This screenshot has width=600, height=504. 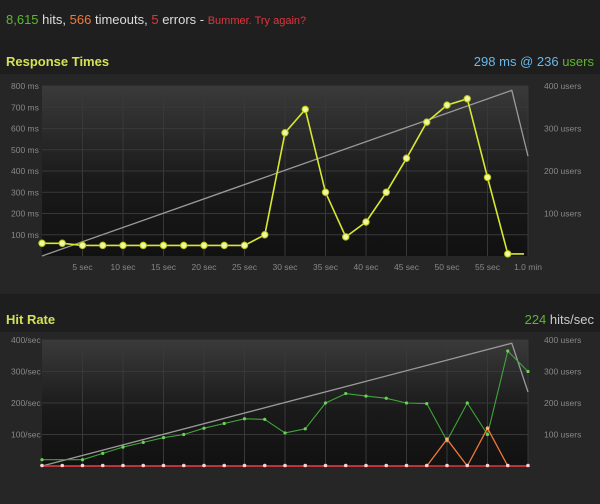 I want to click on rt-y-tick: 800 ms, so click(x=25, y=86).